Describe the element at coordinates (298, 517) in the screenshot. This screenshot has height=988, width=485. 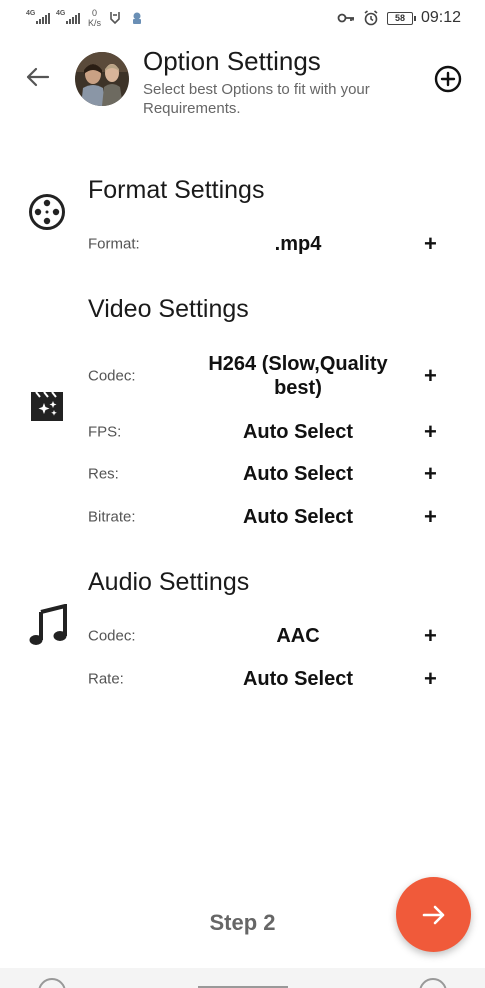
I see `bitrate-value: Auto Select` at that location.